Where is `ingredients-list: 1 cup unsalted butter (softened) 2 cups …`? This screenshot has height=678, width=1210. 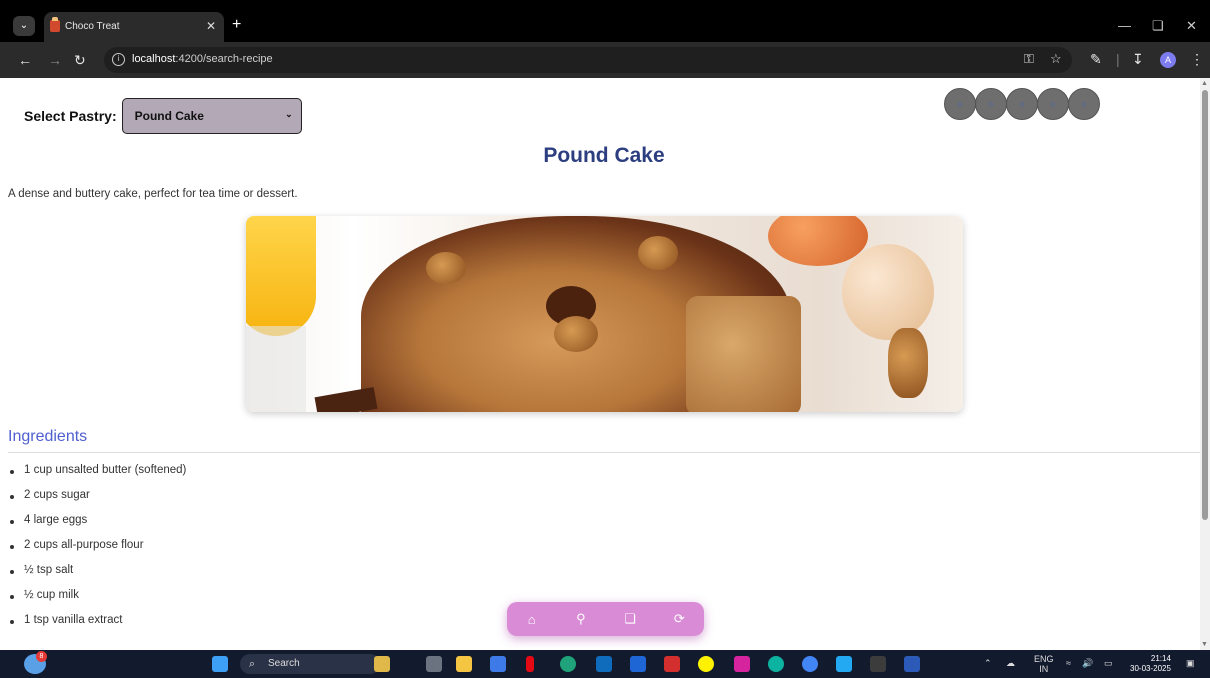 ingredients-list: 1 cup unsalted butter (softened) 2 cups … is located at coordinates (97, 551).